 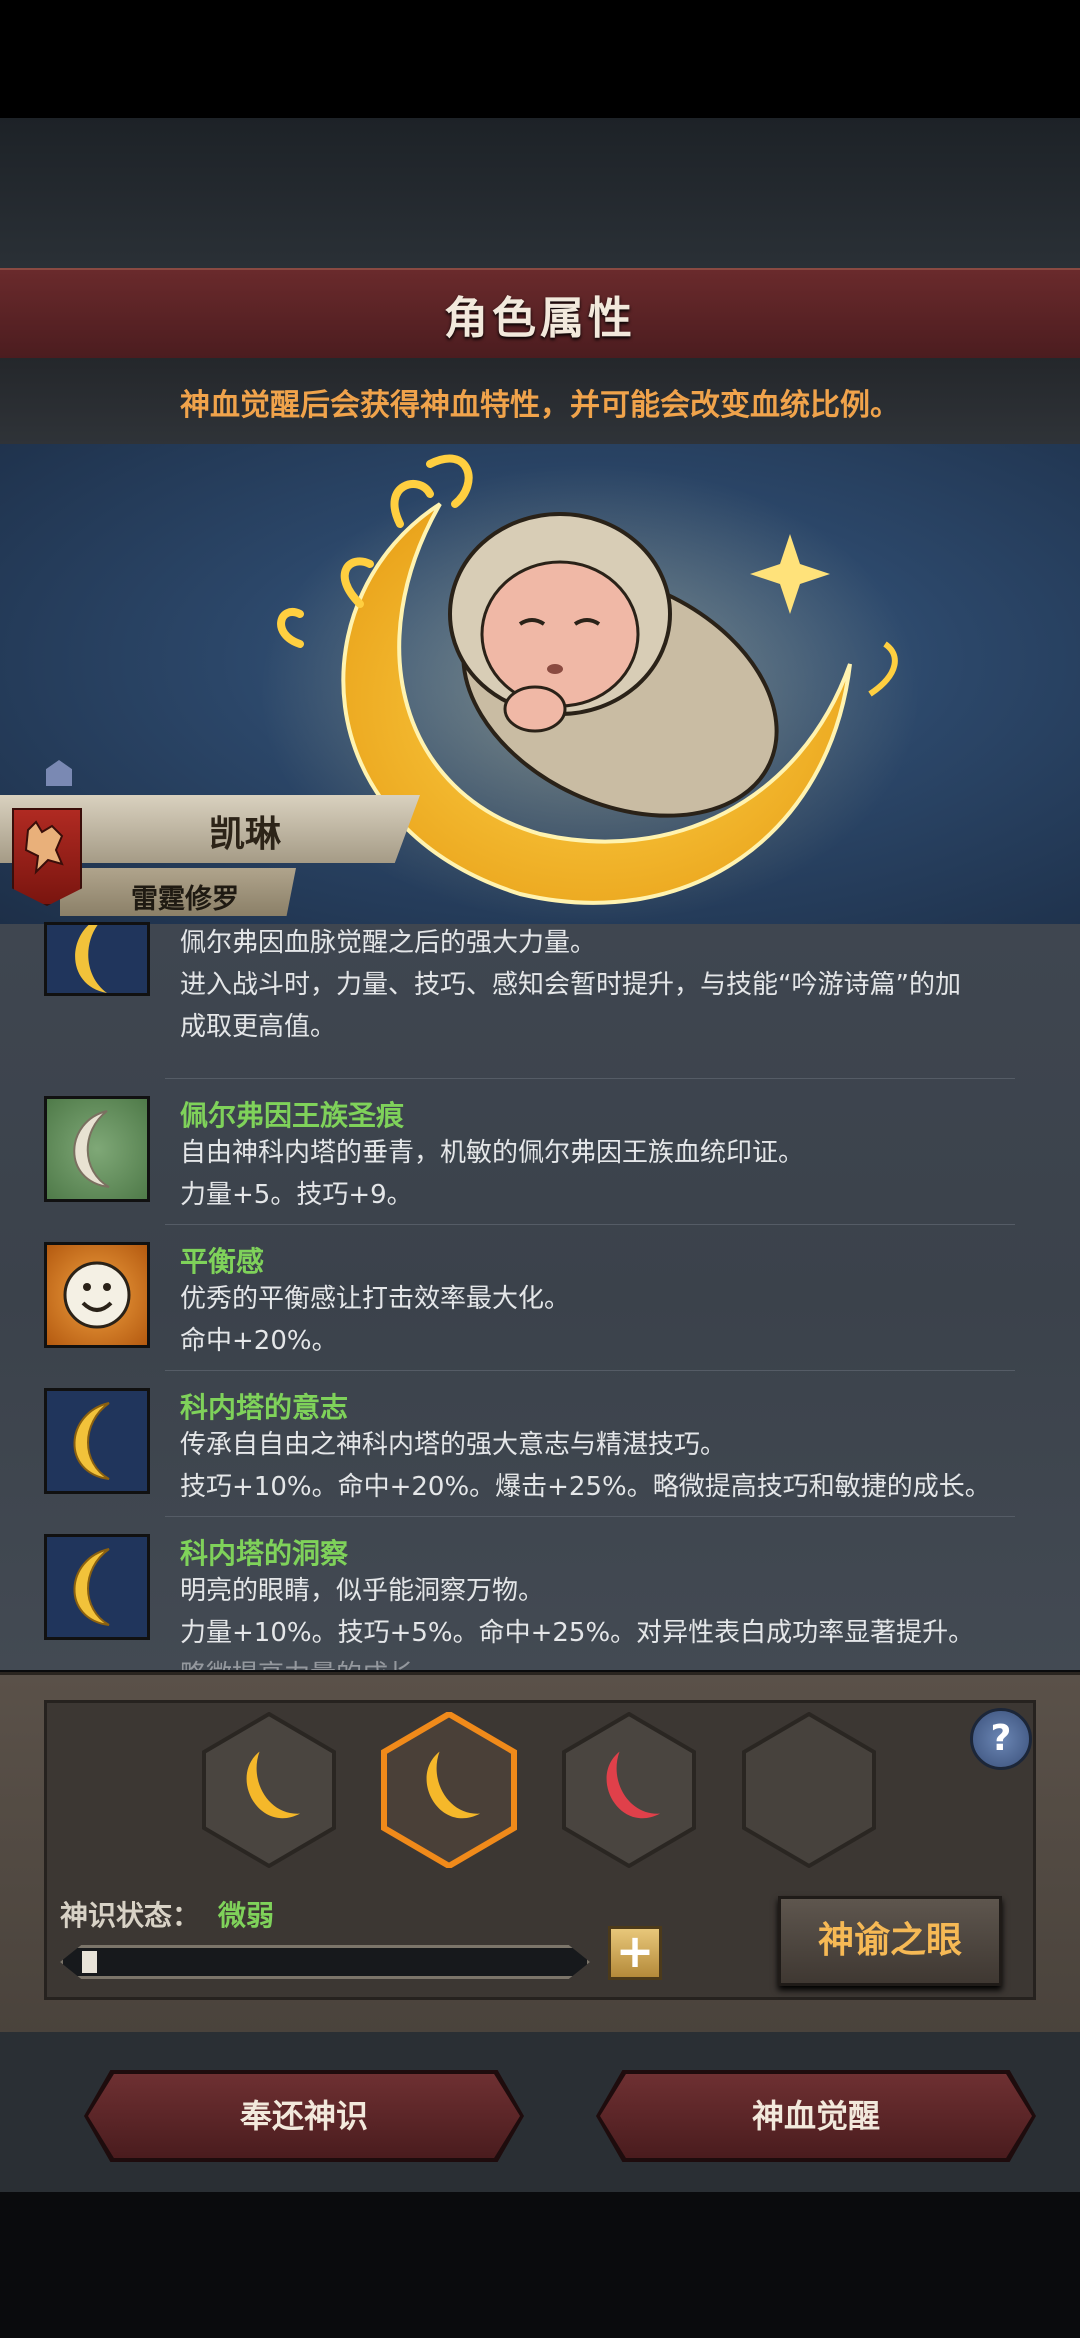 What do you see at coordinates (809, 1790) in the screenshot?
I see `divine-slot-empty` at bounding box center [809, 1790].